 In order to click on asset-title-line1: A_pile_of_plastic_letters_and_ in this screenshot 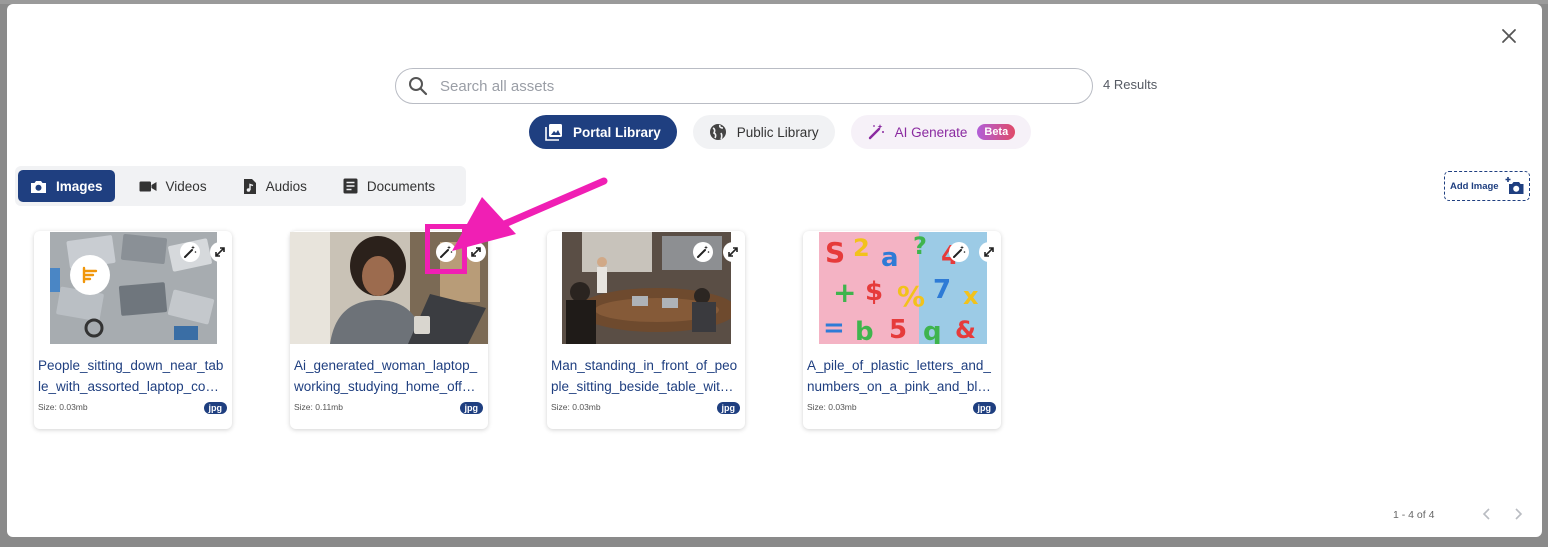, I will do `click(899, 365)`.